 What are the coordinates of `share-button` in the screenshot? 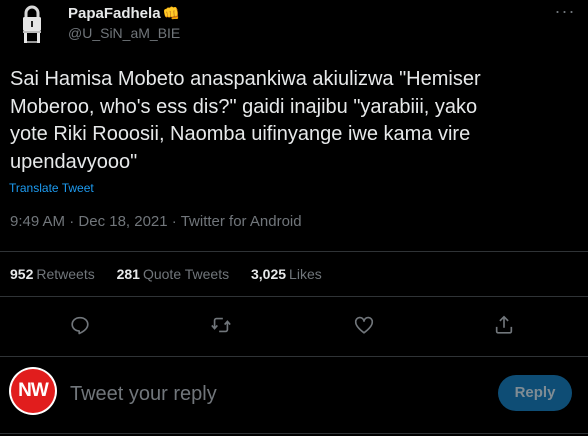 It's located at (504, 325).